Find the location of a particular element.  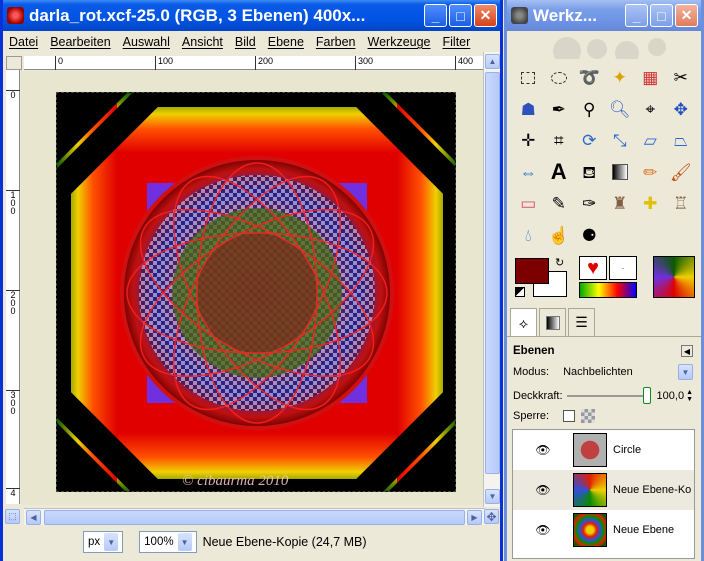

heal-icon: ✚ is located at coordinates (650, 204).